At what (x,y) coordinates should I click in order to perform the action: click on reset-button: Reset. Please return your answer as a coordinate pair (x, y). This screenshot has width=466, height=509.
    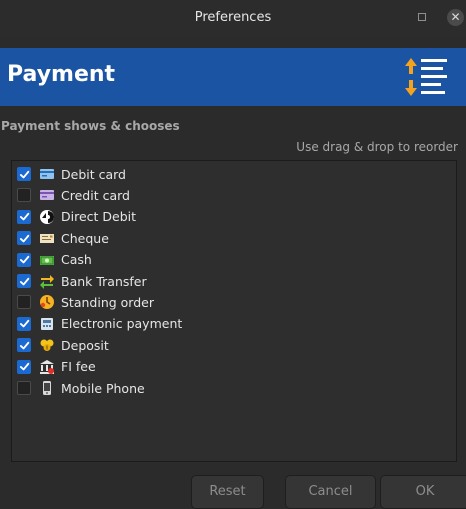
    Looking at the image, I should click on (227, 492).